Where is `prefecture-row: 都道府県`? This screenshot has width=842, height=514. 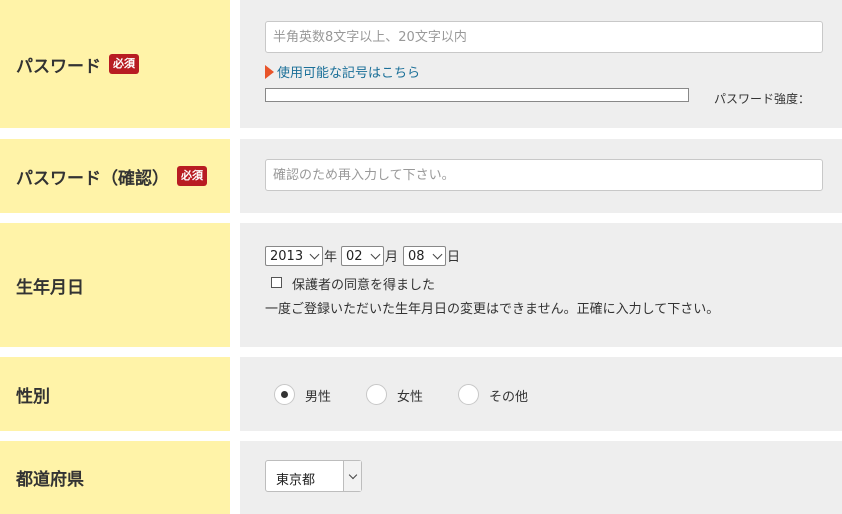 prefecture-row: 都道府県 is located at coordinates (421, 477).